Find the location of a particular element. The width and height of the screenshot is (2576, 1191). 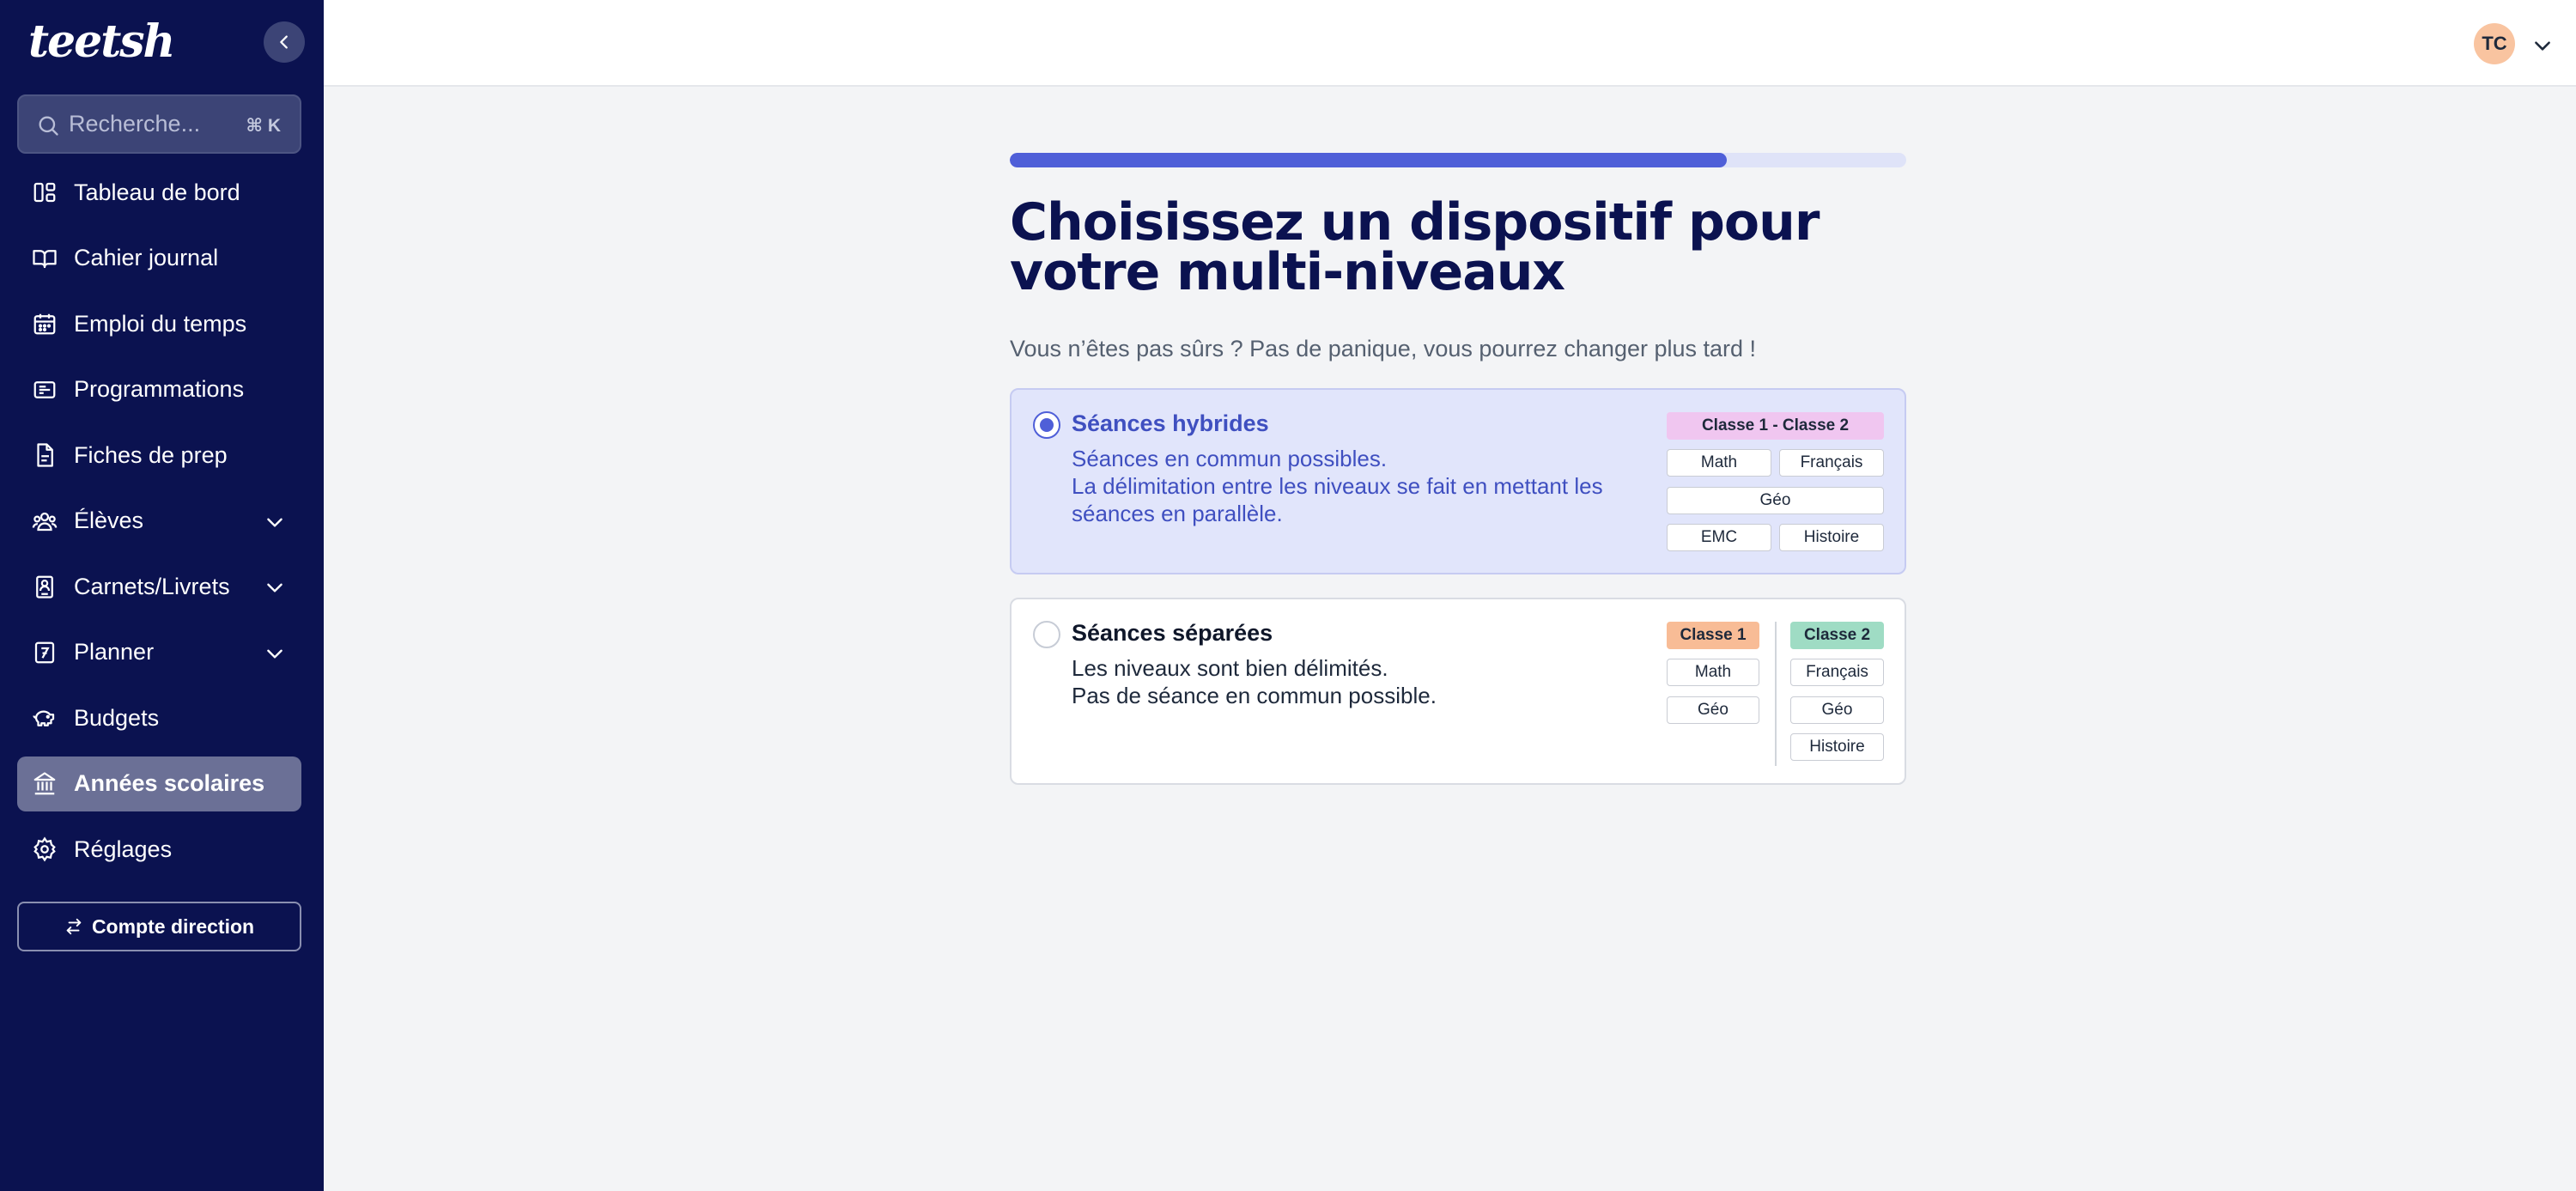

gear-icon is located at coordinates (44, 849).